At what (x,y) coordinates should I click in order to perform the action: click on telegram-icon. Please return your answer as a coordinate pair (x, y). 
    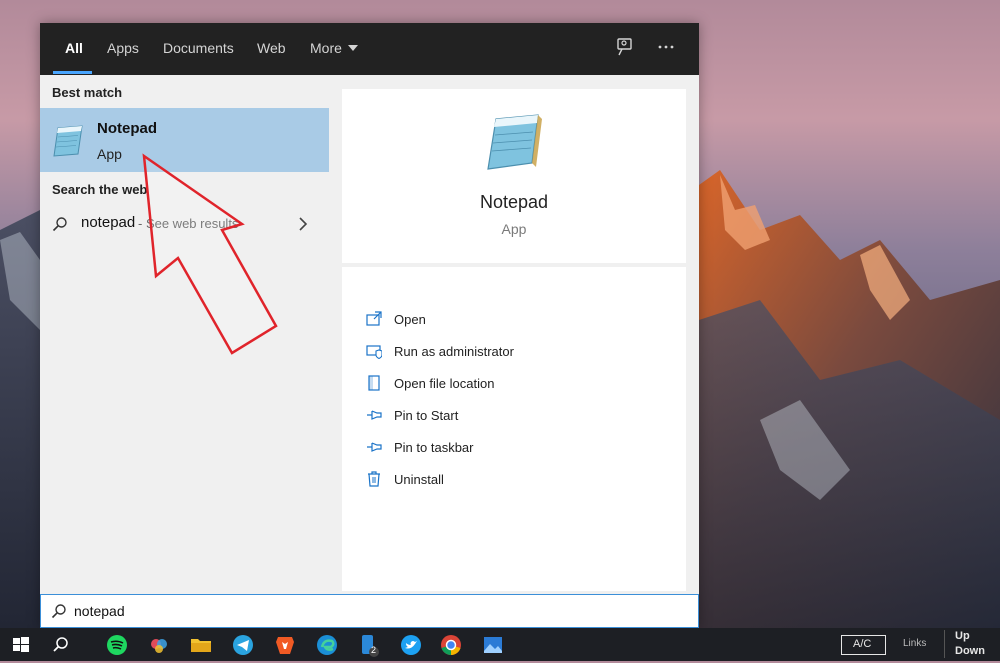
    Looking at the image, I should click on (243, 645).